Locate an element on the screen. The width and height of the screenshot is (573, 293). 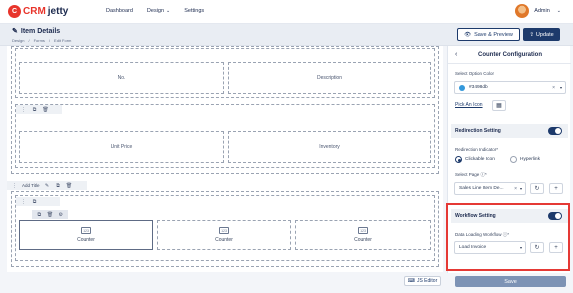
breadcrumb-forms: Forms is located at coordinates (39, 40).